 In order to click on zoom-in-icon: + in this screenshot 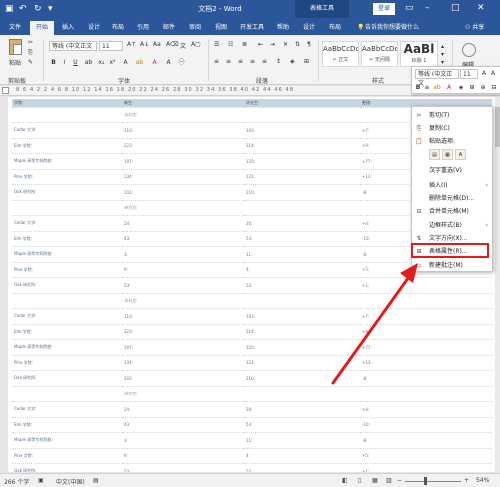, I will do `click(466, 480)`.